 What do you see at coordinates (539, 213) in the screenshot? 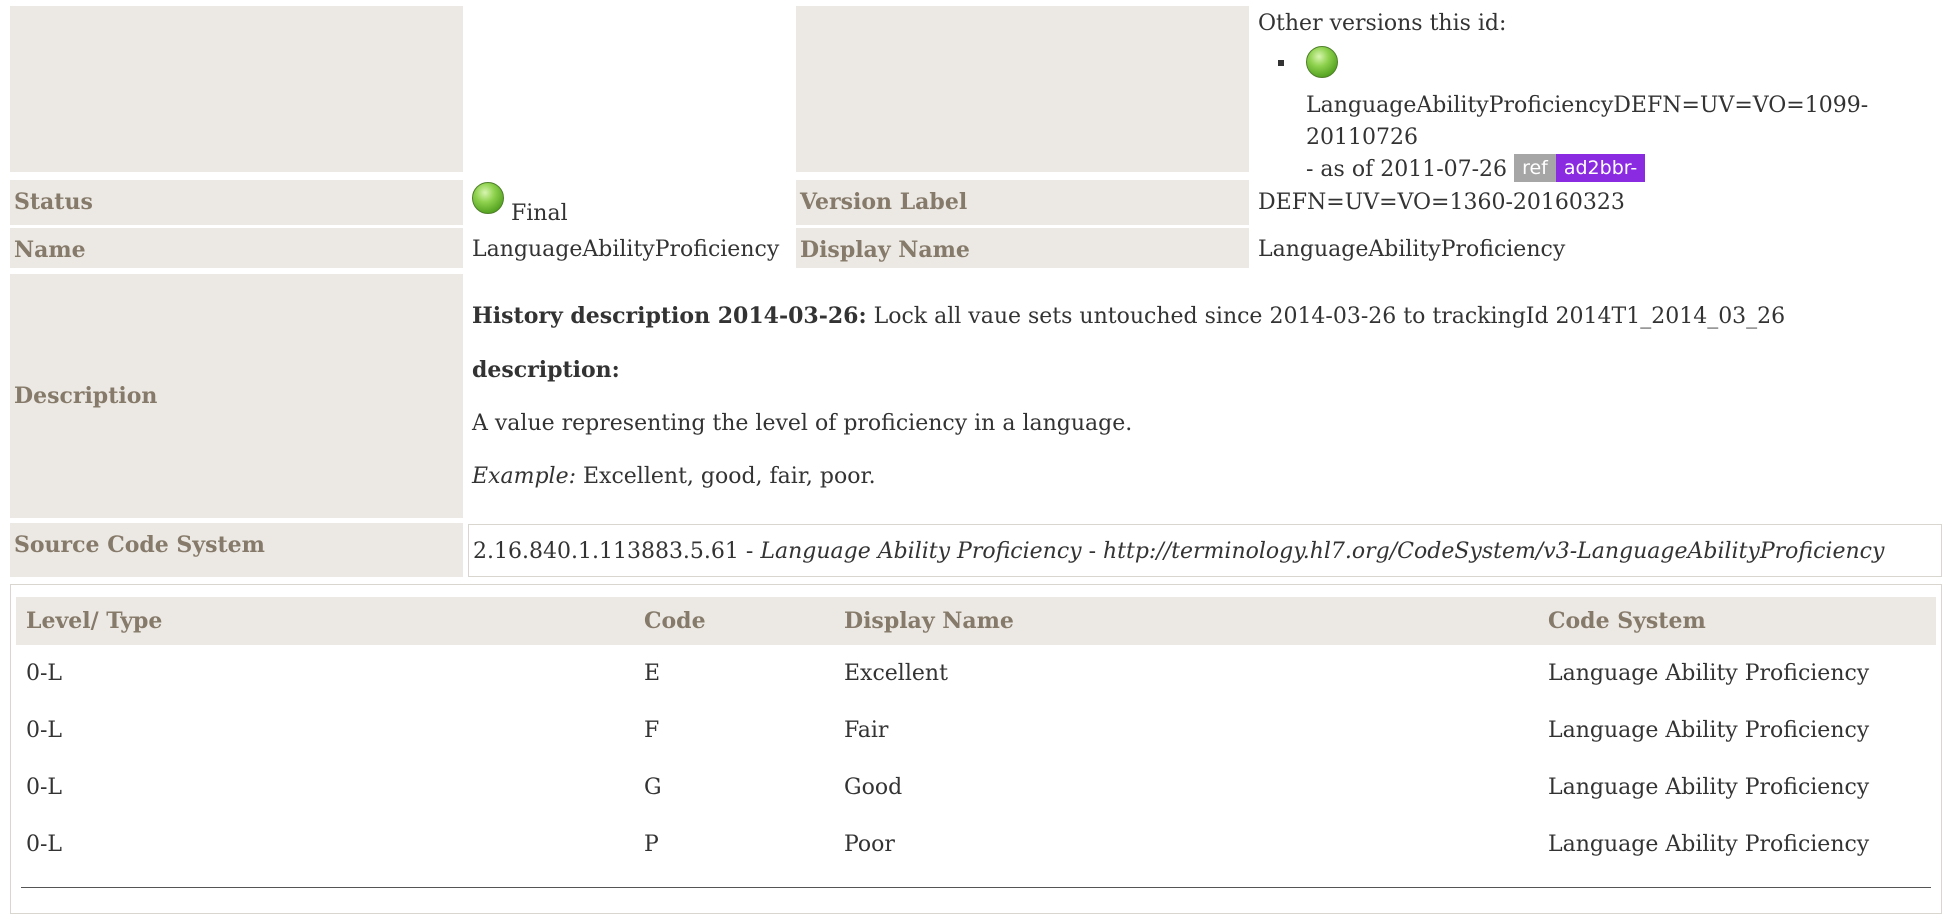
I see `status-text: Final` at bounding box center [539, 213].